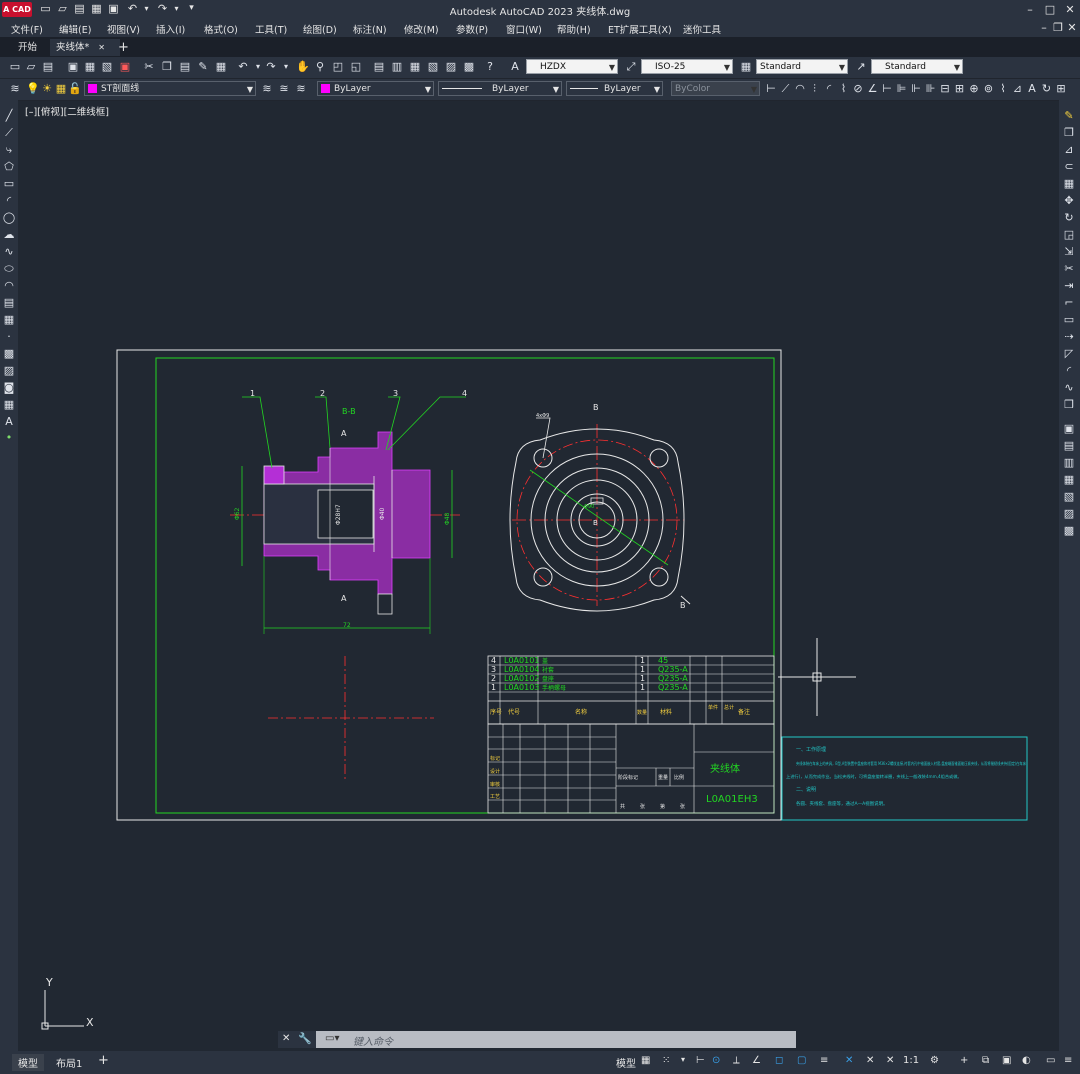  I want to click on svg-text: 工艺, so click(495, 797).